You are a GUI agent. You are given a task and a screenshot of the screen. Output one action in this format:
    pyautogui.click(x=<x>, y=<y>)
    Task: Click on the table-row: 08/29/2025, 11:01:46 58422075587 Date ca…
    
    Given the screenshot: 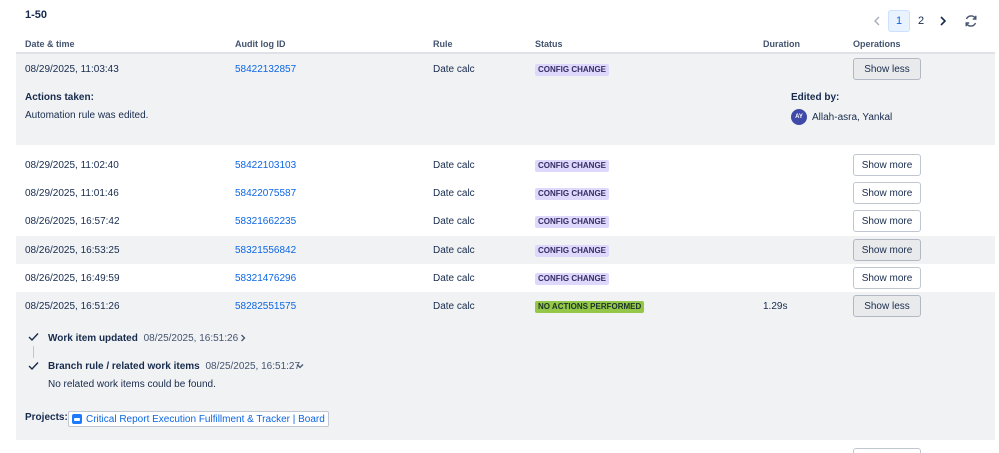 What is the action you would take?
    pyautogui.click(x=505, y=193)
    